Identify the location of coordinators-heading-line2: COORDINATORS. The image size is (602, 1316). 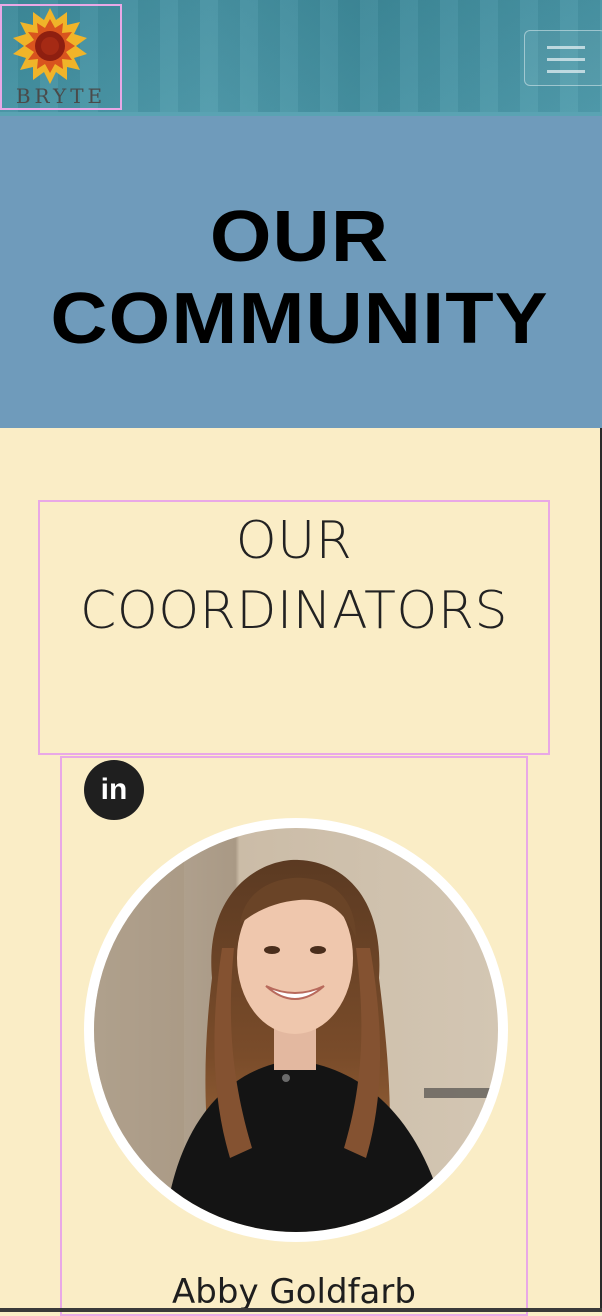
(294, 611).